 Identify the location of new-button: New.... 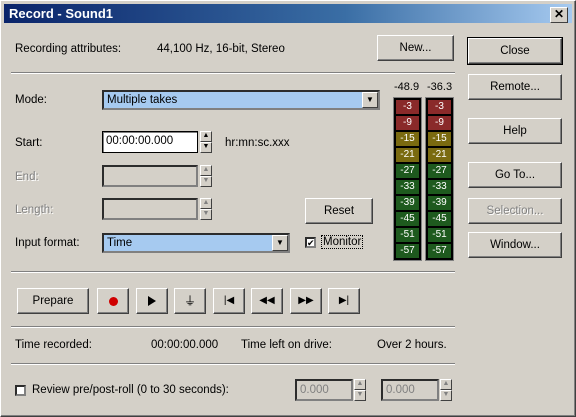
(415, 48).